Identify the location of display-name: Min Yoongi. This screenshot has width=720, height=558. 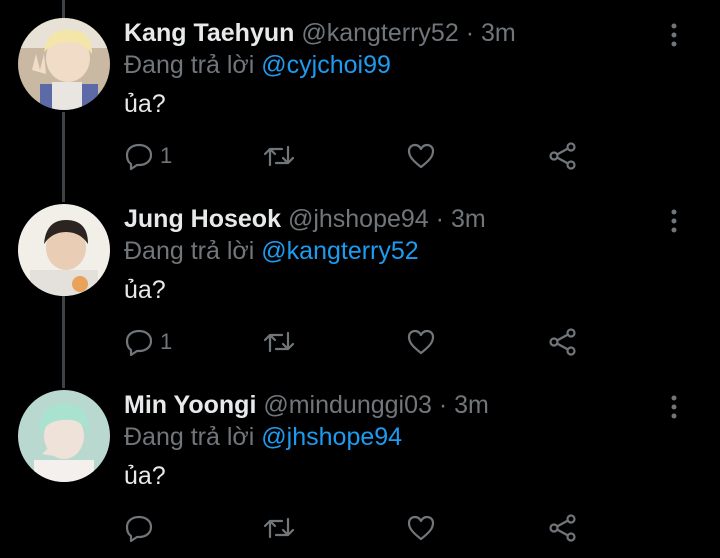
(190, 405).